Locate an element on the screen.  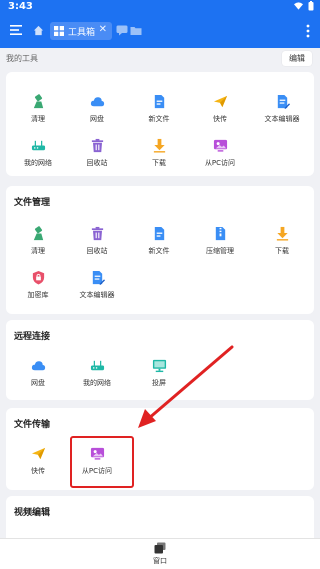
shield-icon is located at coordinates (38, 277).